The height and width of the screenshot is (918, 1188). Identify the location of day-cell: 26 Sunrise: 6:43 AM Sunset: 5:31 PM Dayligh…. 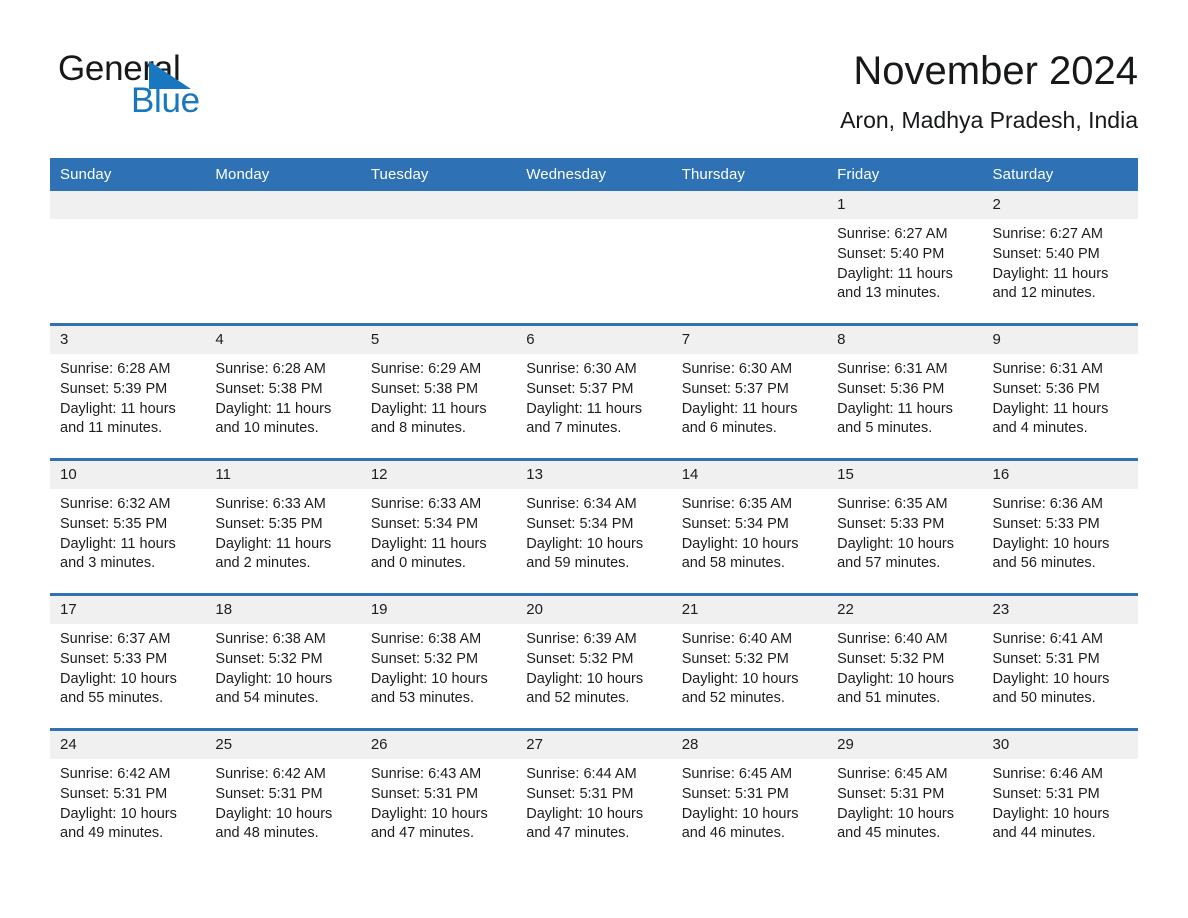
(438, 795).